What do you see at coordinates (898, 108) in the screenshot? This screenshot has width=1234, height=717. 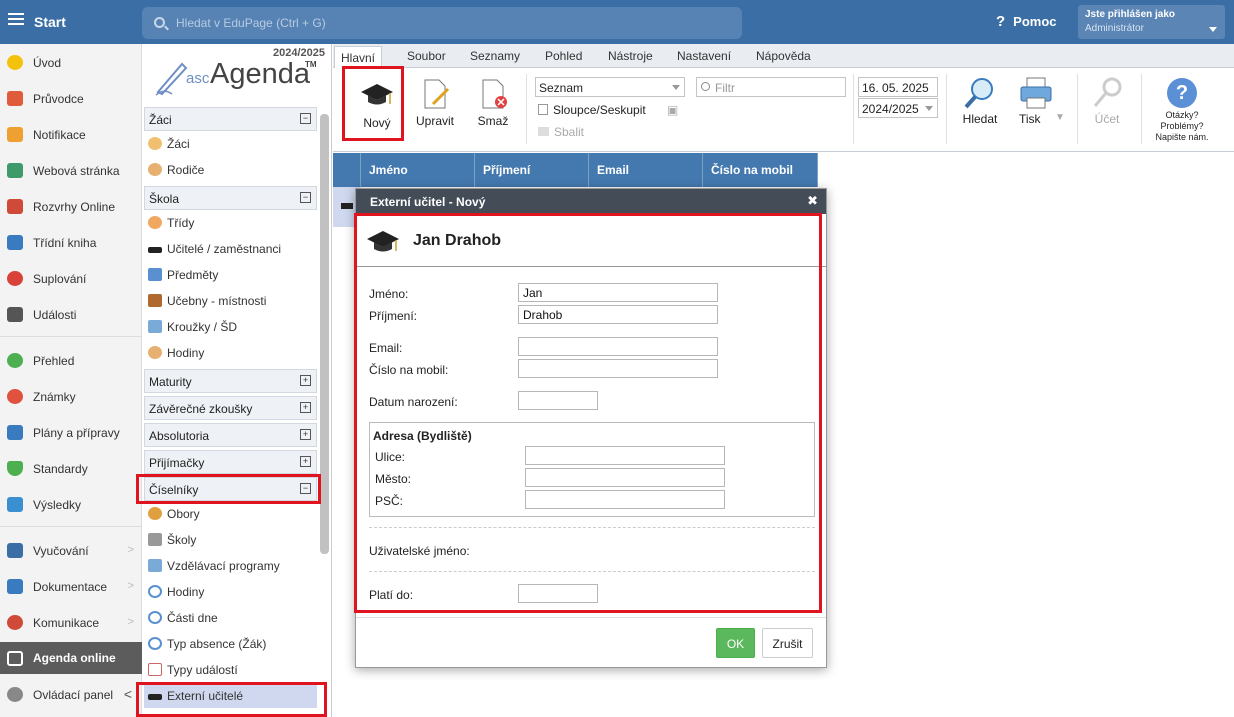 I see `school-year-select: 2024/2025` at bounding box center [898, 108].